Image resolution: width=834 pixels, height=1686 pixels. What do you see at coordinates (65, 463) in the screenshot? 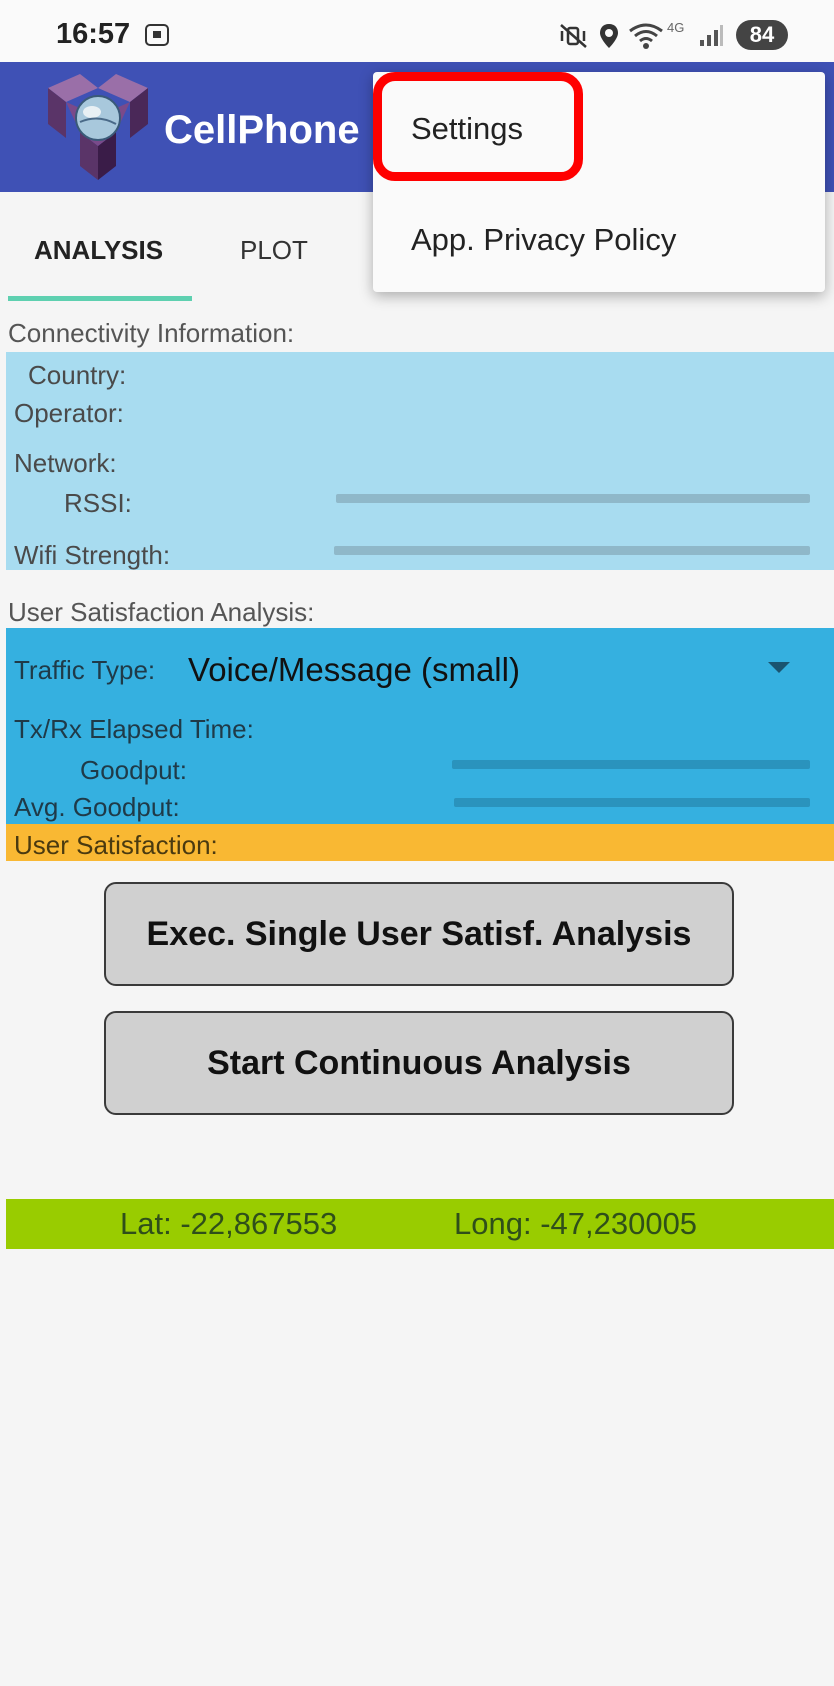
I see `network-label: Network:` at bounding box center [65, 463].